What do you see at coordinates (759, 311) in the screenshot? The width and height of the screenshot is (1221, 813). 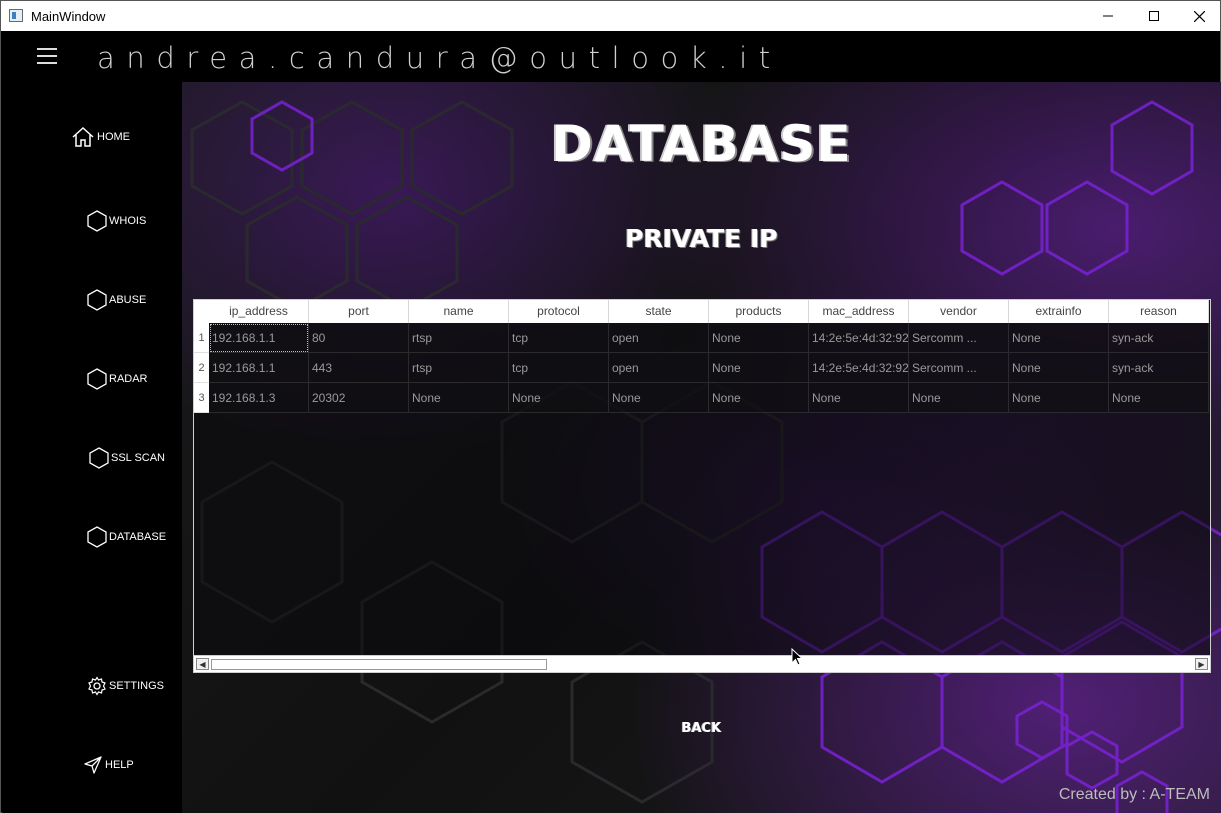 I see `column-header: products` at bounding box center [759, 311].